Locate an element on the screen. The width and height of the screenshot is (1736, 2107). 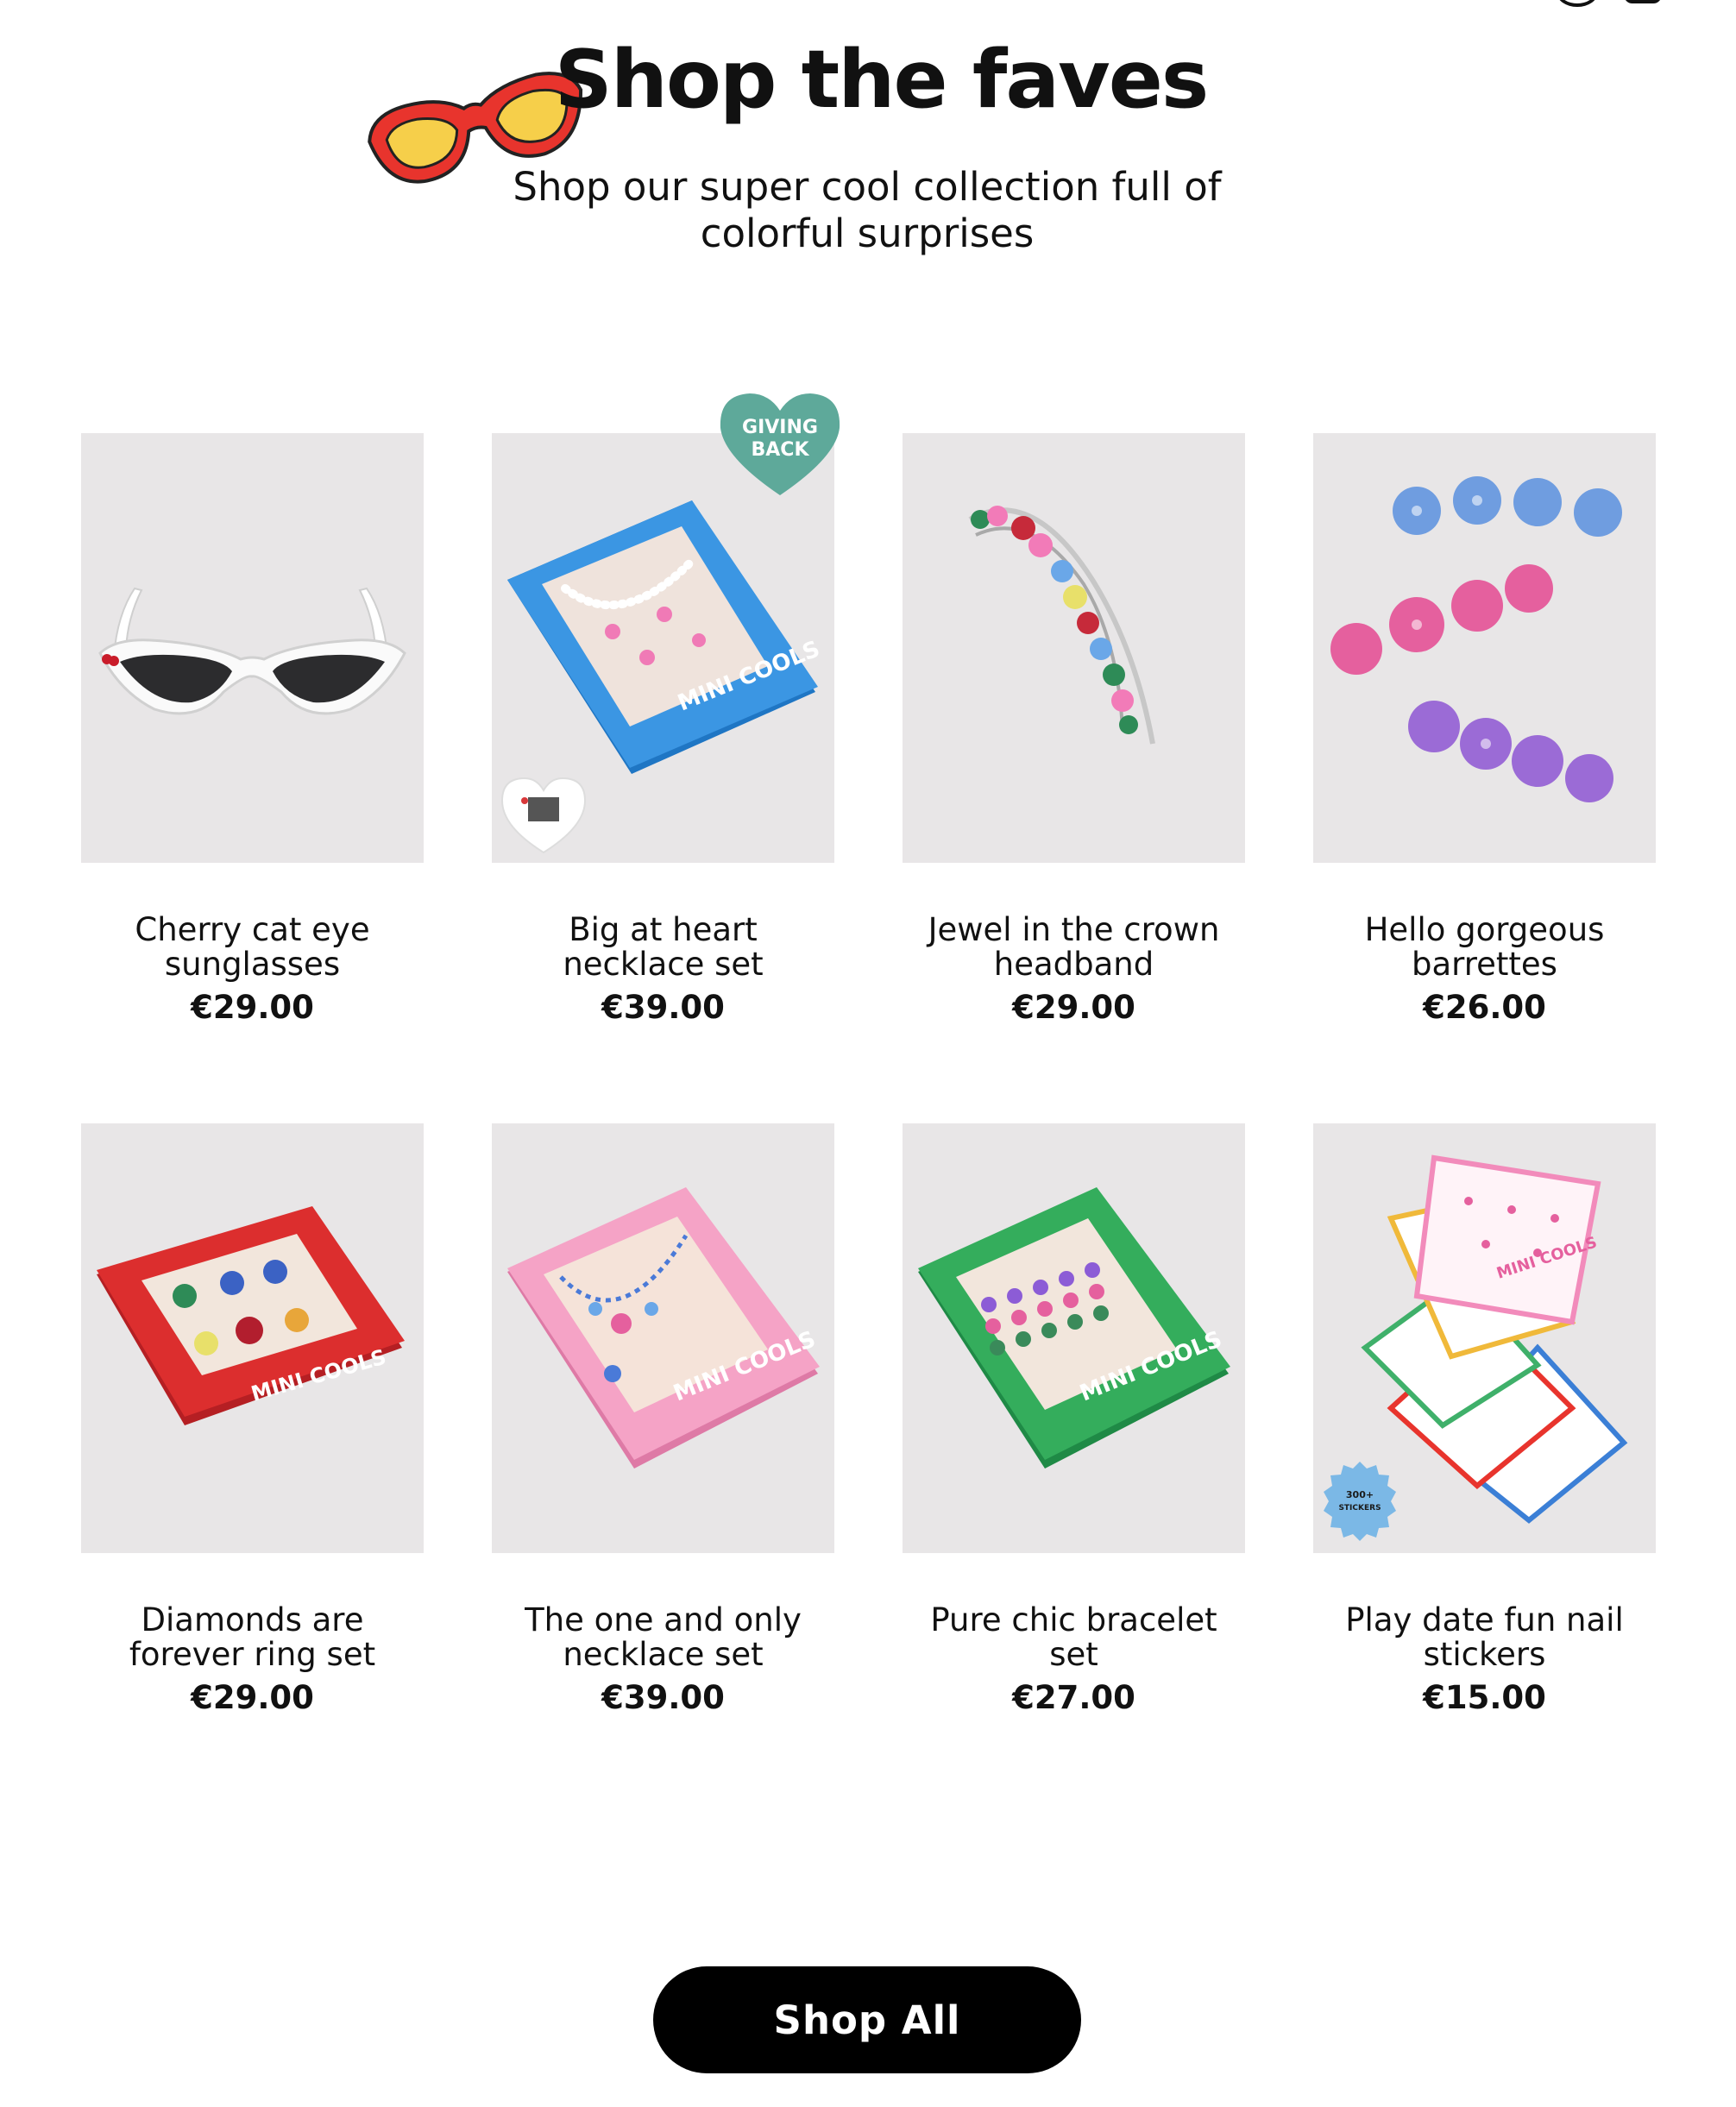
product-image: MINI COOLS 300+ STICKERS is located at coordinates (1484, 1338).